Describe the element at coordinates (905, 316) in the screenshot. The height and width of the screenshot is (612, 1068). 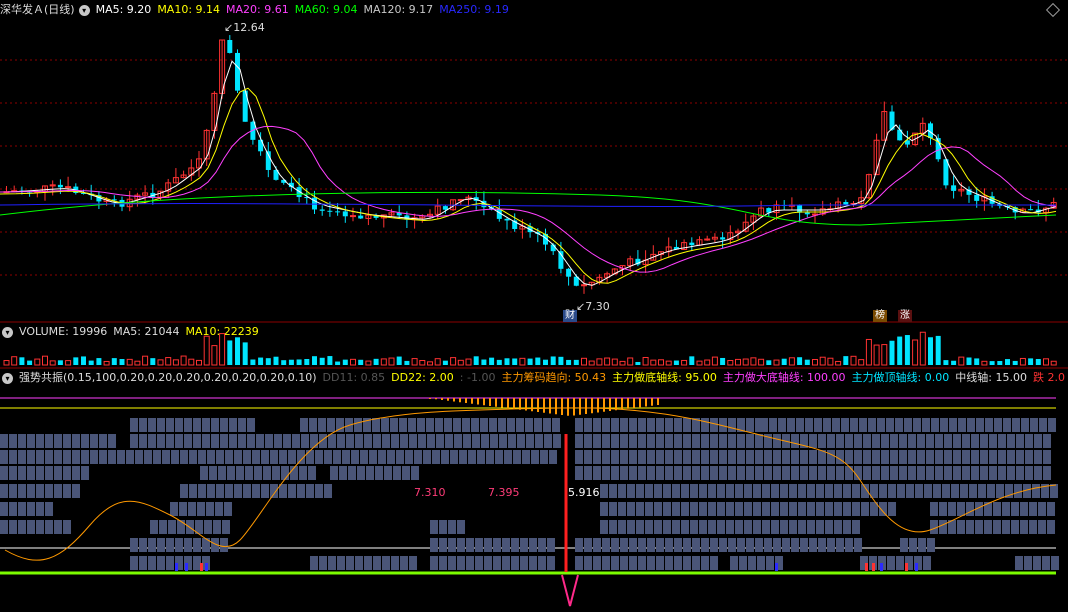
I see `limit-up-badge: 涨` at that location.